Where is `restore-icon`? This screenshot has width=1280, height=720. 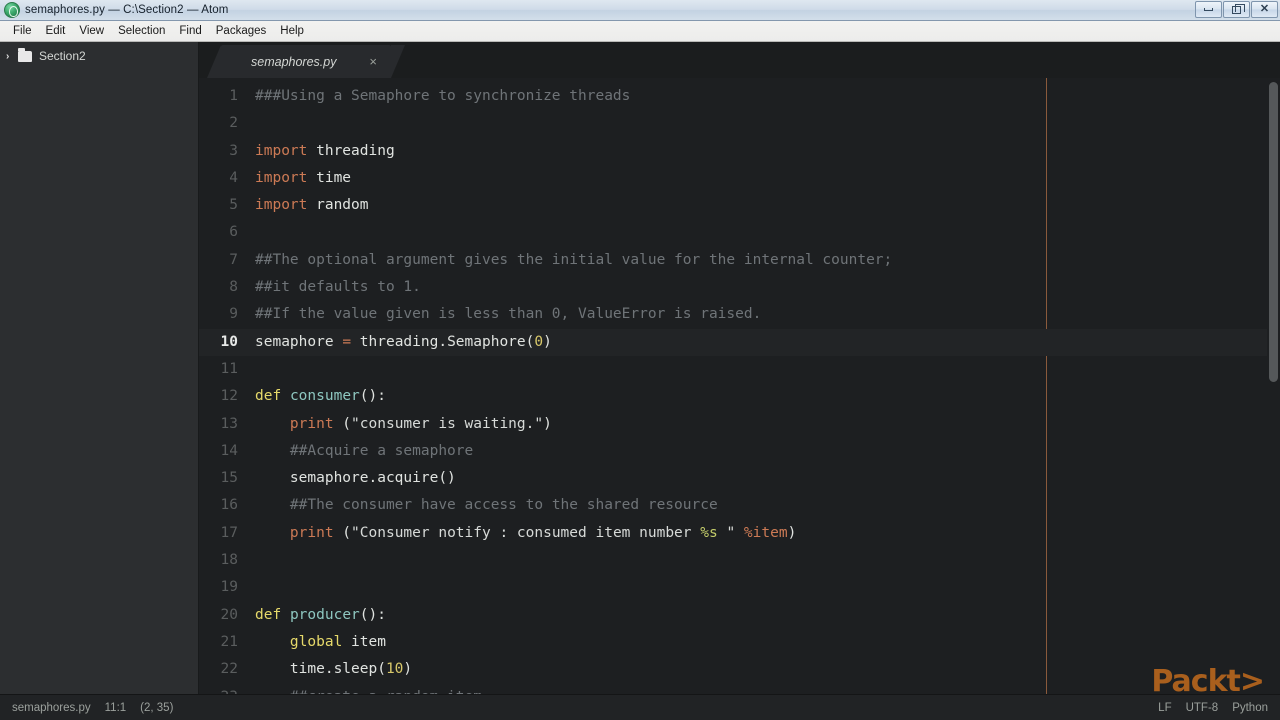 restore-icon is located at coordinates (1238, 8).